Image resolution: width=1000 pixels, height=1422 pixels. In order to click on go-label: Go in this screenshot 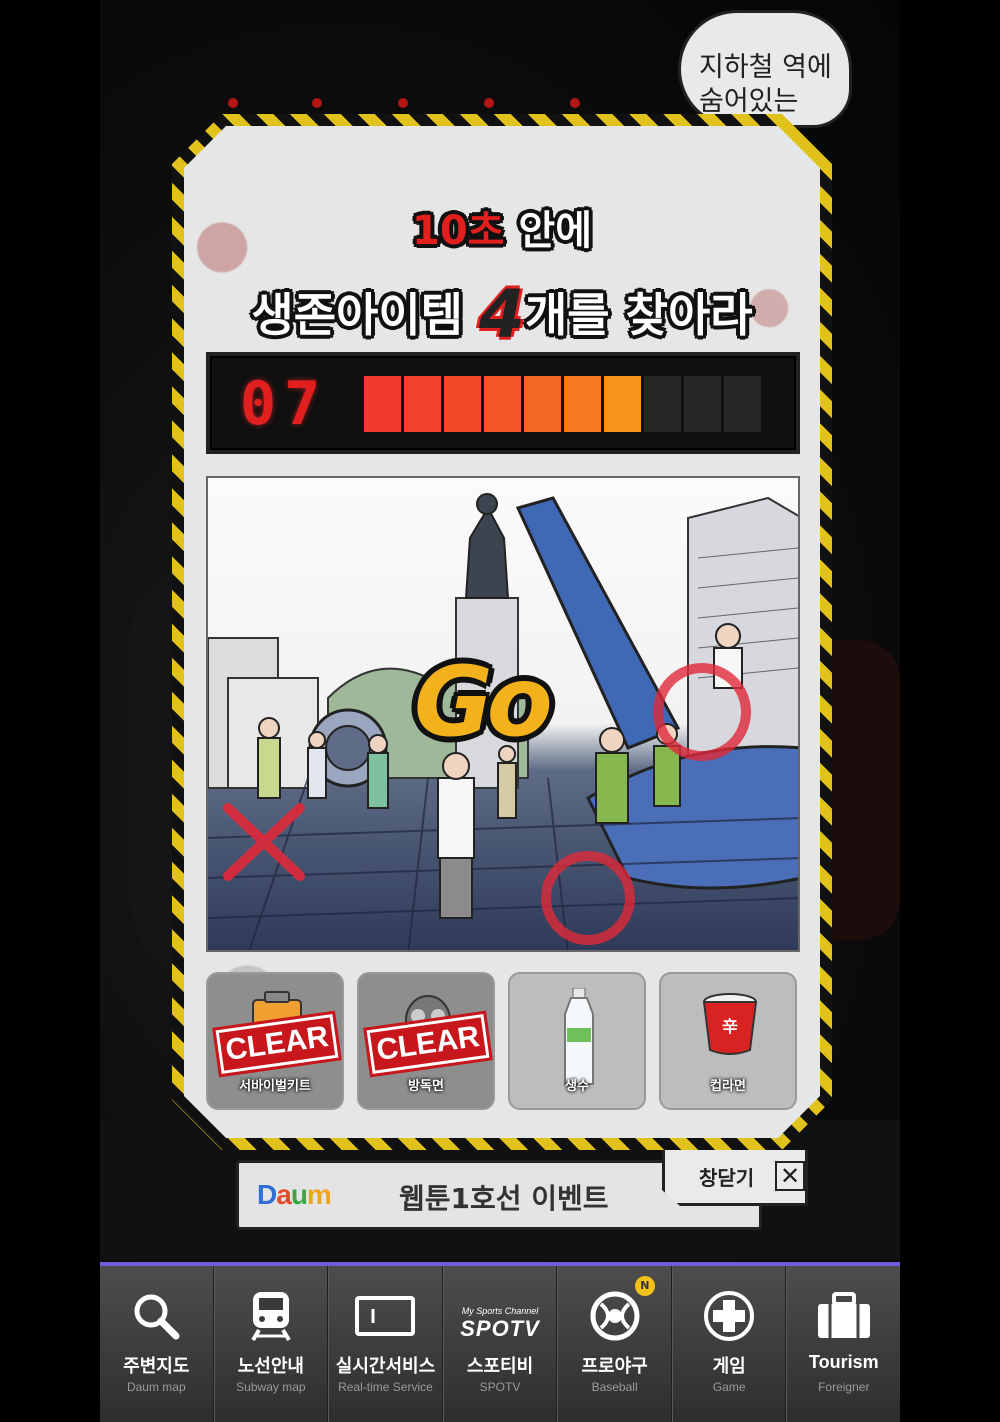, I will do `click(483, 702)`.